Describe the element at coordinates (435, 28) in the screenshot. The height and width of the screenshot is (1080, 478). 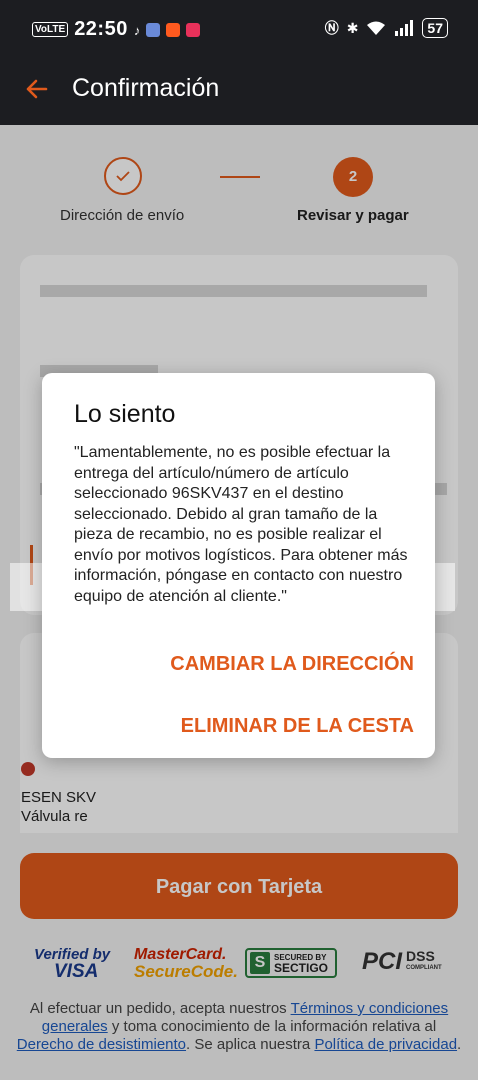
I see `battery-indicator: 57` at that location.